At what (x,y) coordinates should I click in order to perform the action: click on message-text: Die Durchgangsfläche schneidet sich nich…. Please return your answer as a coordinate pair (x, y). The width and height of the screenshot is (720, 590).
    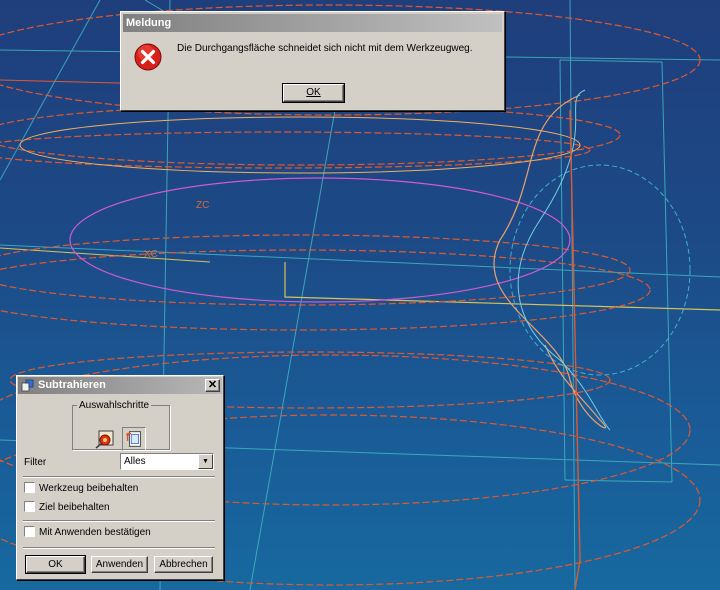
    Looking at the image, I should click on (325, 48).